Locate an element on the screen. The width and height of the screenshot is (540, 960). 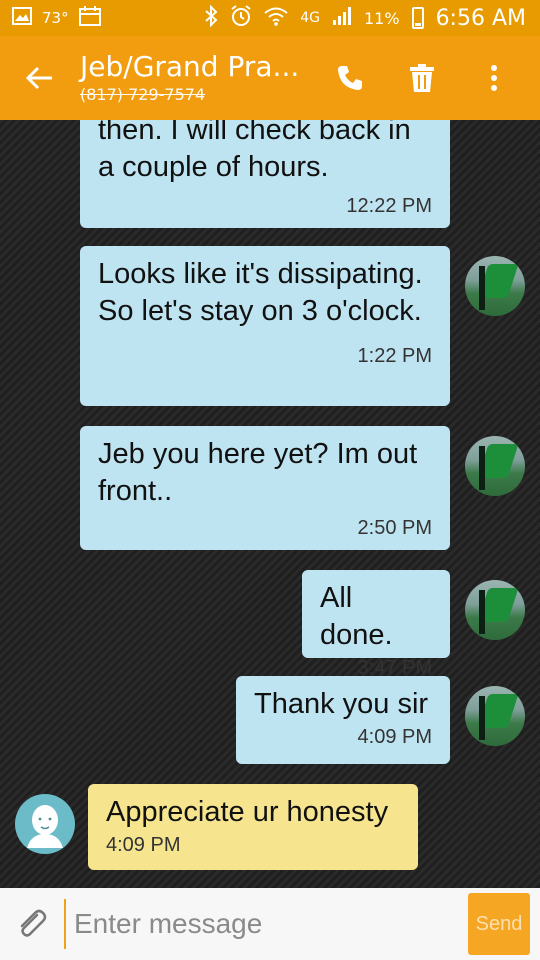
contact-avatar is located at coordinates (45, 824).